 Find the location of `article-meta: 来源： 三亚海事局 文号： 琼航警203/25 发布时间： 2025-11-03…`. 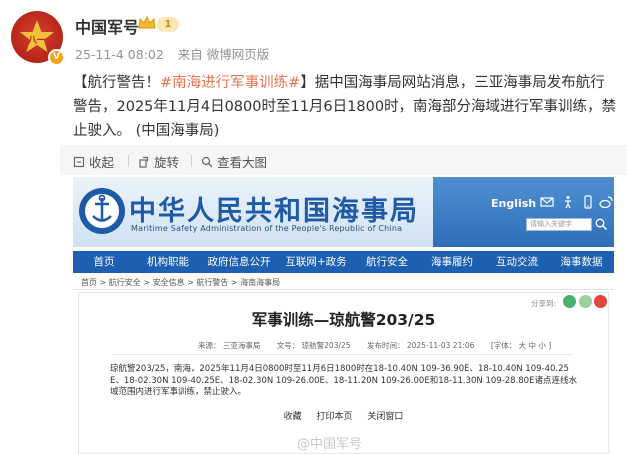

article-meta: 来源： 三亚海事局 文号： 琼航警203/25 发布时间： 2025-11-03… is located at coordinates (381, 345).